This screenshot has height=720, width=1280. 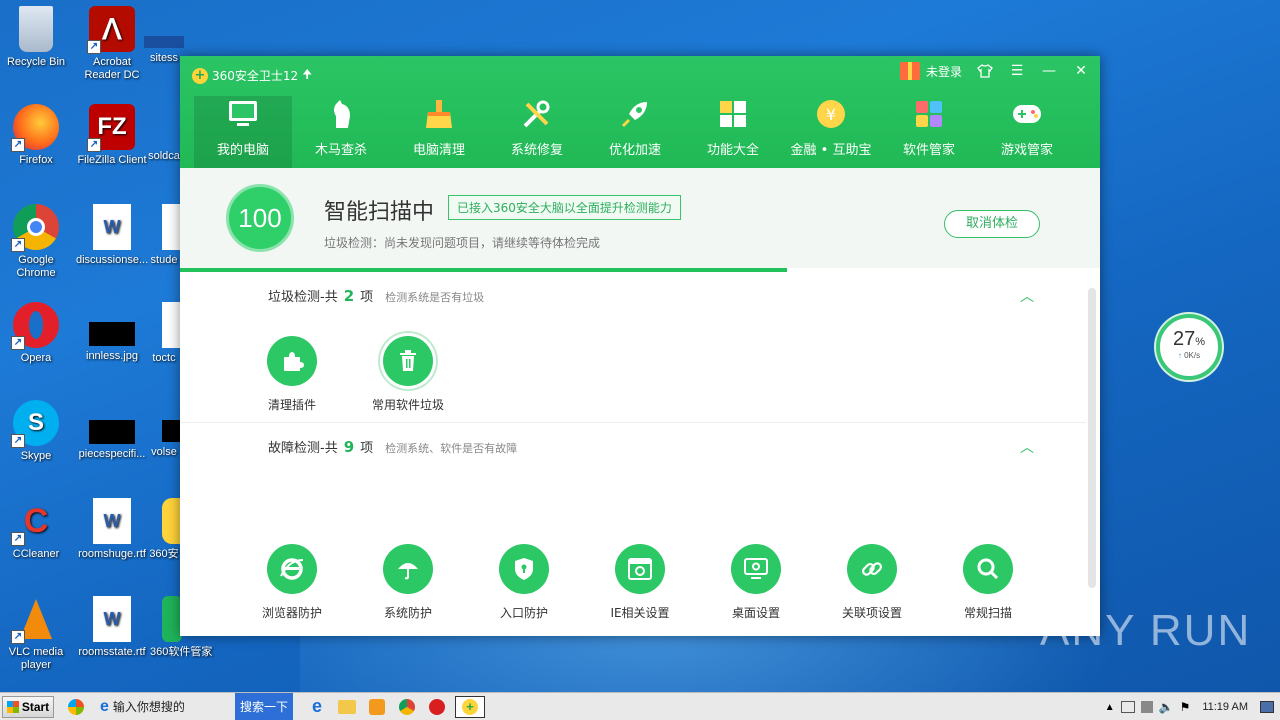 I want to click on desktop-icon-recycle-bin: Recycle Bin, so click(x=36, y=37).